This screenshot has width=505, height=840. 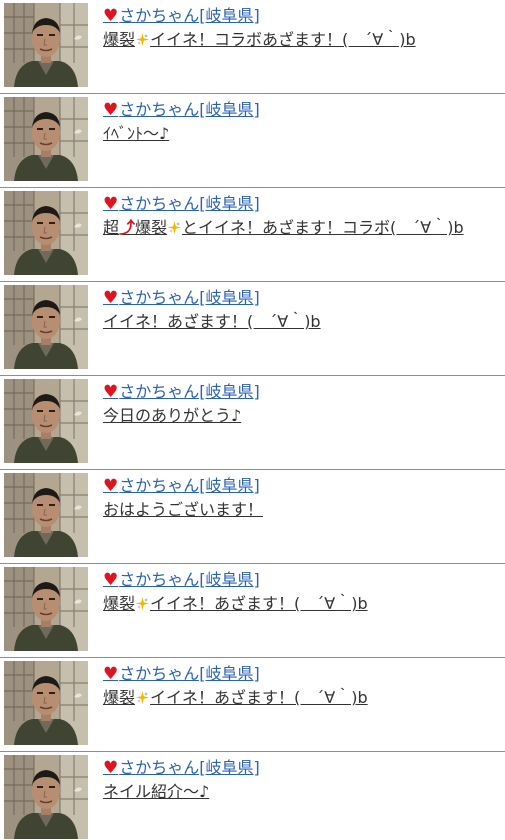 I want to click on feed-item: ♥さかちゃん[岐阜県] 今日のありがとう♪, so click(x=252, y=423).